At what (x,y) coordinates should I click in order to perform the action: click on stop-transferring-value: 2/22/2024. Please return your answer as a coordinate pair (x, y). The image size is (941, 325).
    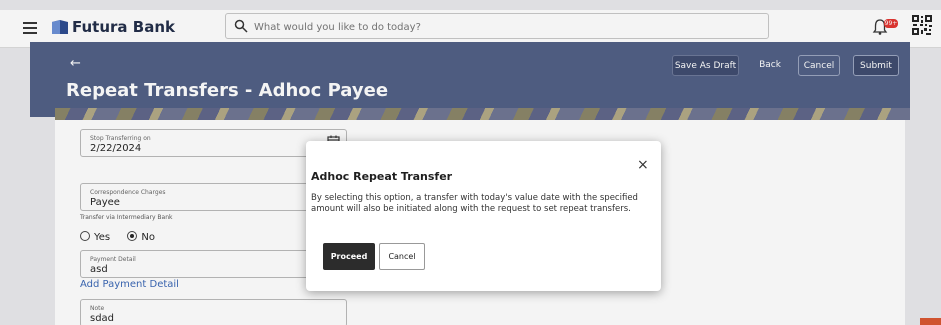
    Looking at the image, I should click on (116, 148).